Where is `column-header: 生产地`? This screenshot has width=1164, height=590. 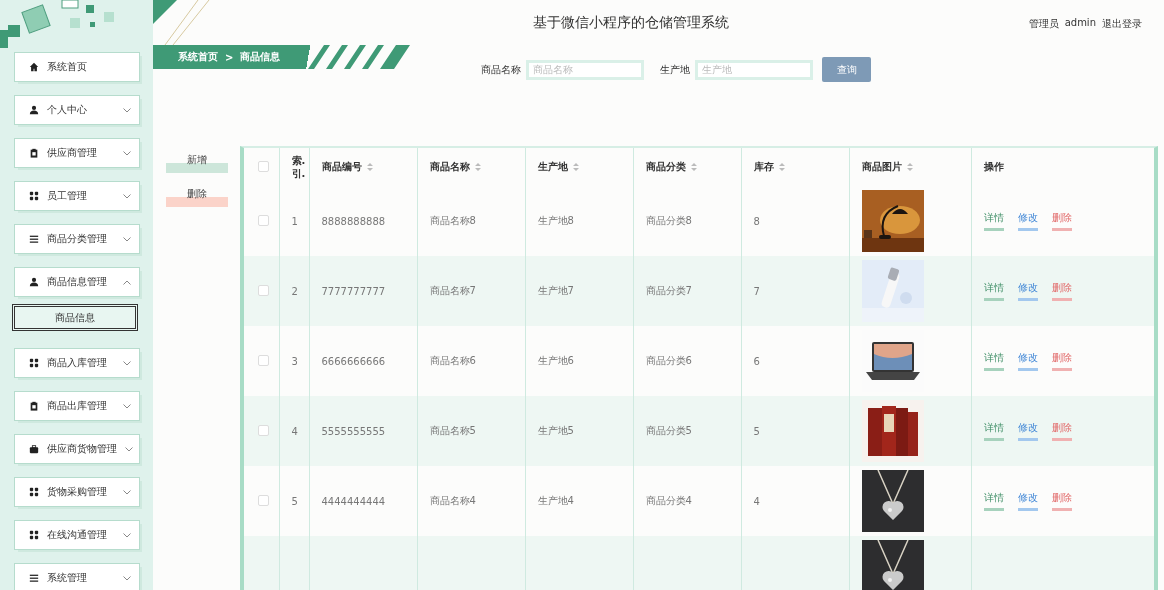 column-header: 生产地 is located at coordinates (552, 166).